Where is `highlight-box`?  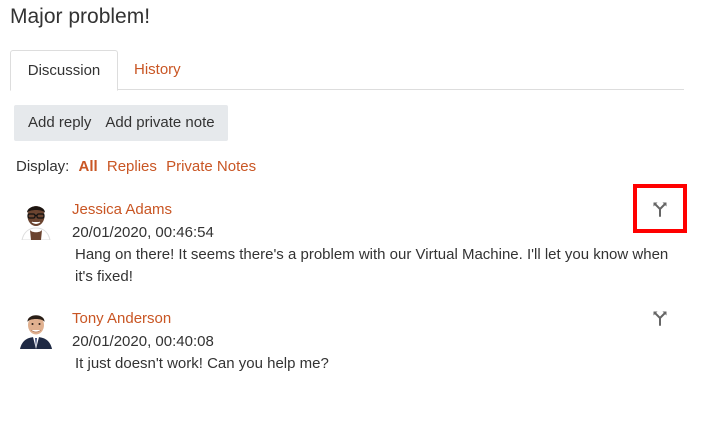 highlight-box is located at coordinates (660, 208).